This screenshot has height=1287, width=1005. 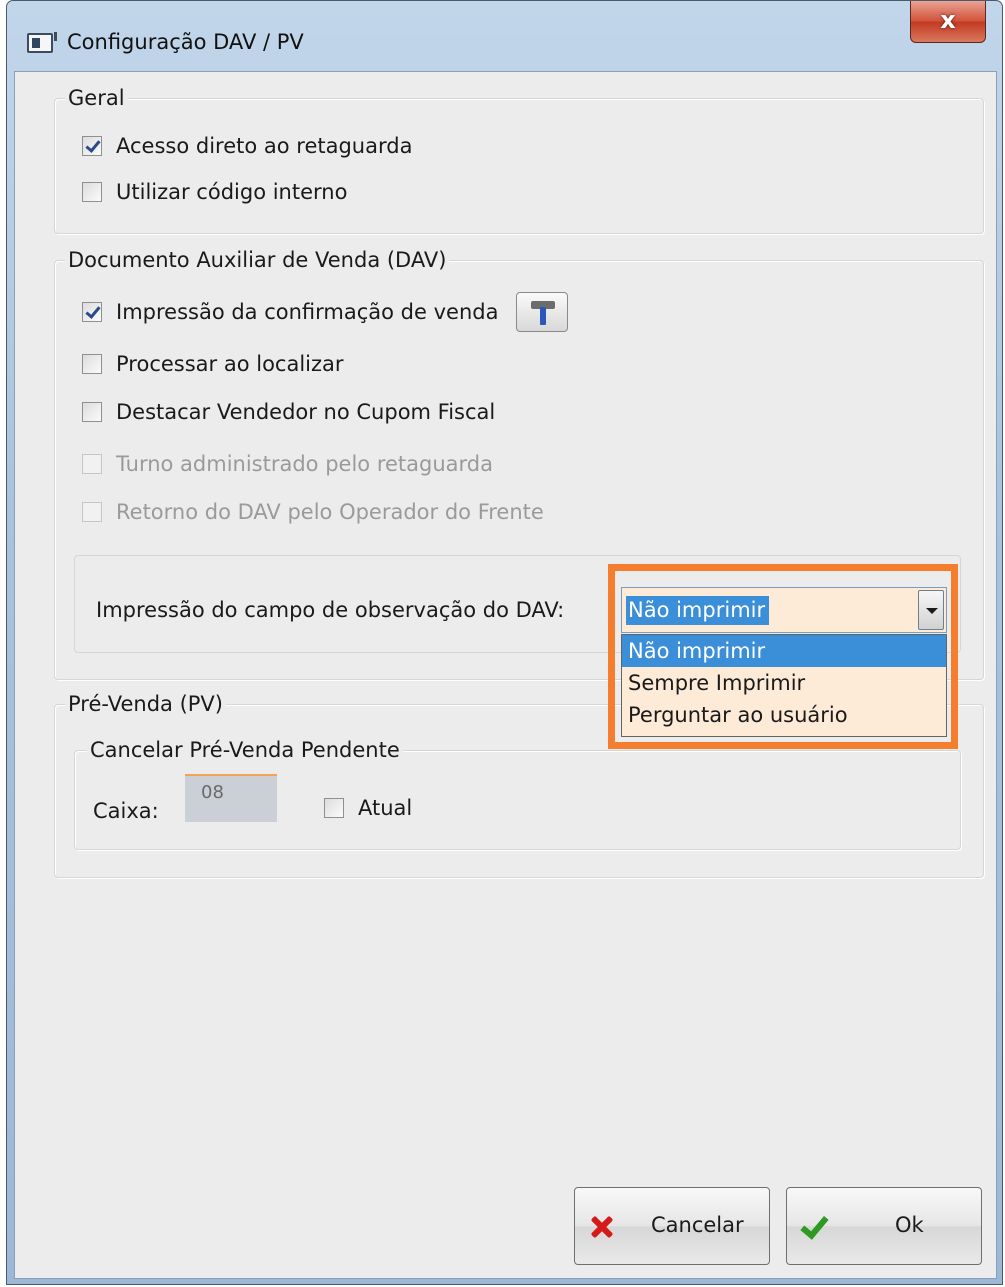 What do you see at coordinates (602, 1227) in the screenshot?
I see `close-icon` at bounding box center [602, 1227].